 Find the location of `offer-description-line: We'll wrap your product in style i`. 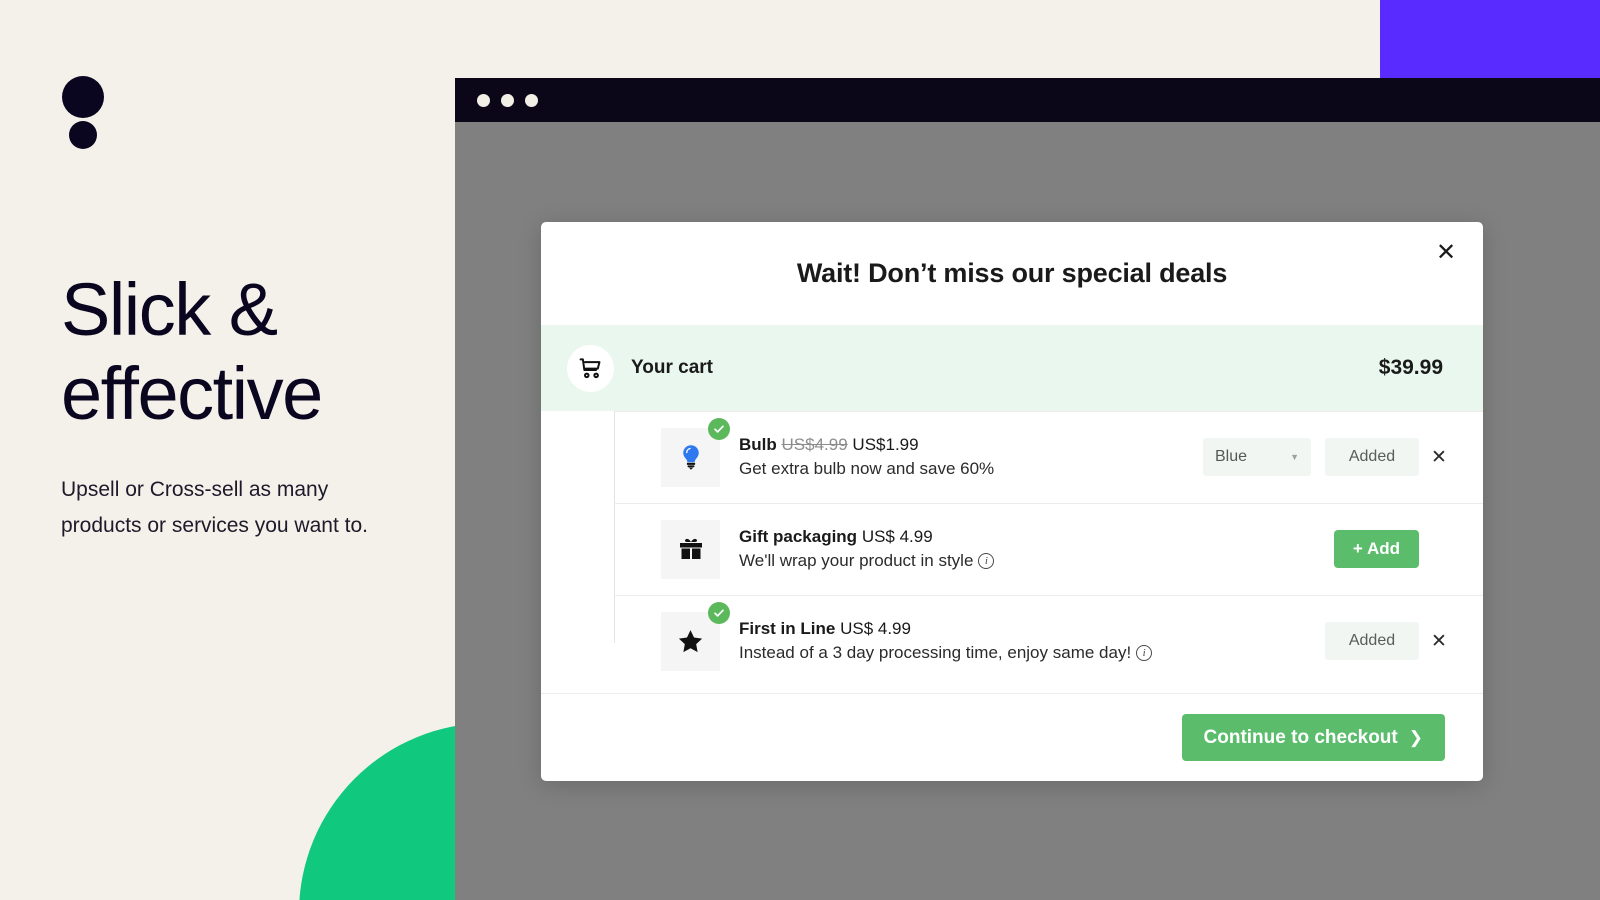

offer-description-line: We'll wrap your product in style i is located at coordinates (1036, 561).